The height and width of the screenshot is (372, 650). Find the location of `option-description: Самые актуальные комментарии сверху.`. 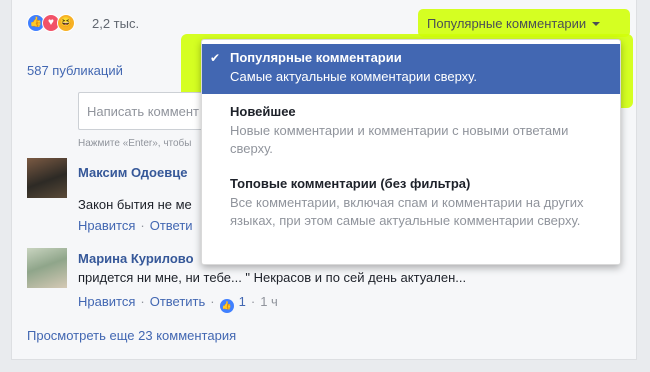

option-description: Самые актуальные комментарии сверху. is located at coordinates (353, 76).